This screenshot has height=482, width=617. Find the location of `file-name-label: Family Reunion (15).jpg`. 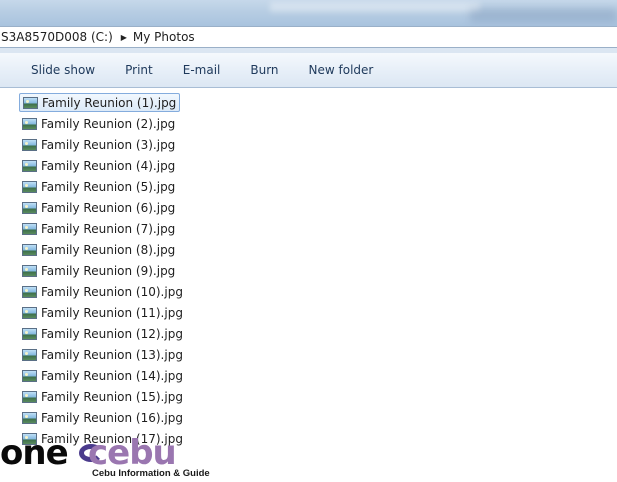

file-name-label: Family Reunion (15).jpg is located at coordinates (112, 396).